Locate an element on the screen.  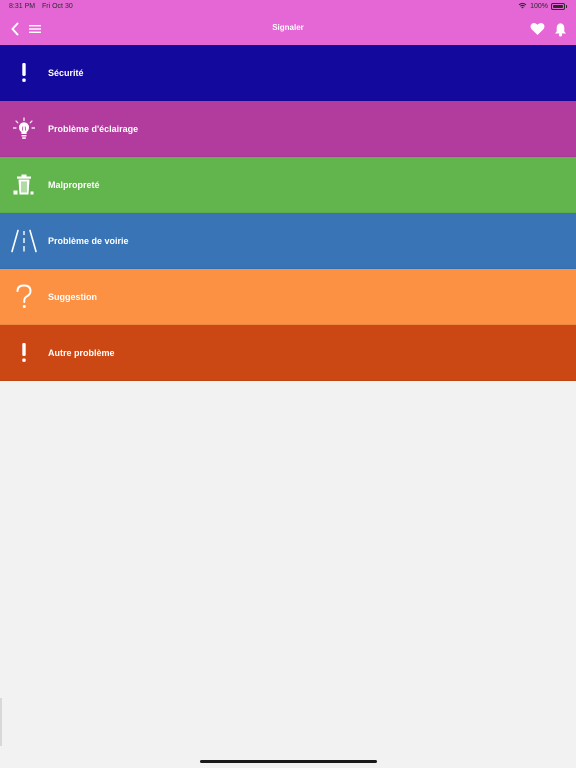
header-bar: 8:31 PM Fri Oct 30 100% Signaler is located at coordinates (288, 22).